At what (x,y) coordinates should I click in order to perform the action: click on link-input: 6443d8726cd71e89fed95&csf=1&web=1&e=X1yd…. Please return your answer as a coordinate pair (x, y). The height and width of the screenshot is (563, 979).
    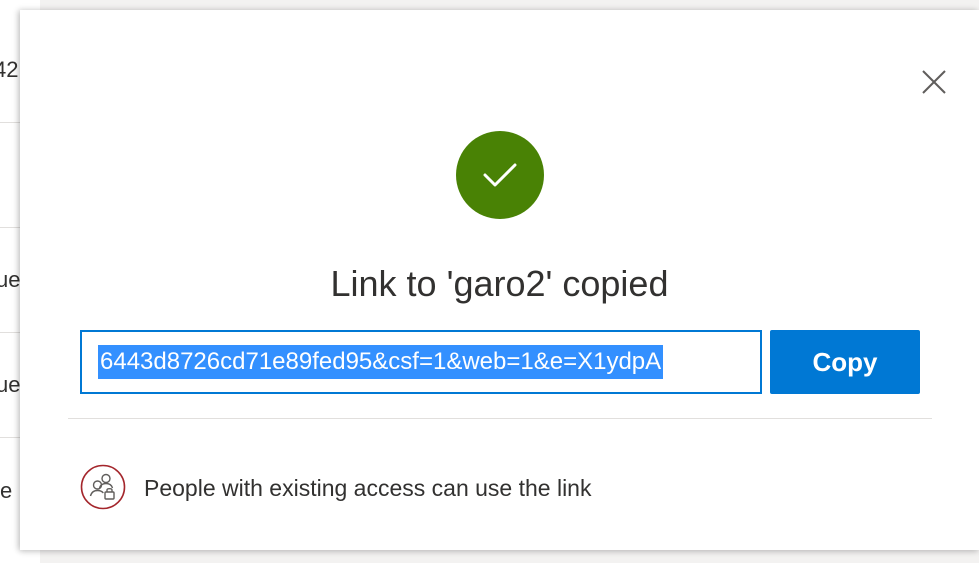
    Looking at the image, I should click on (421, 362).